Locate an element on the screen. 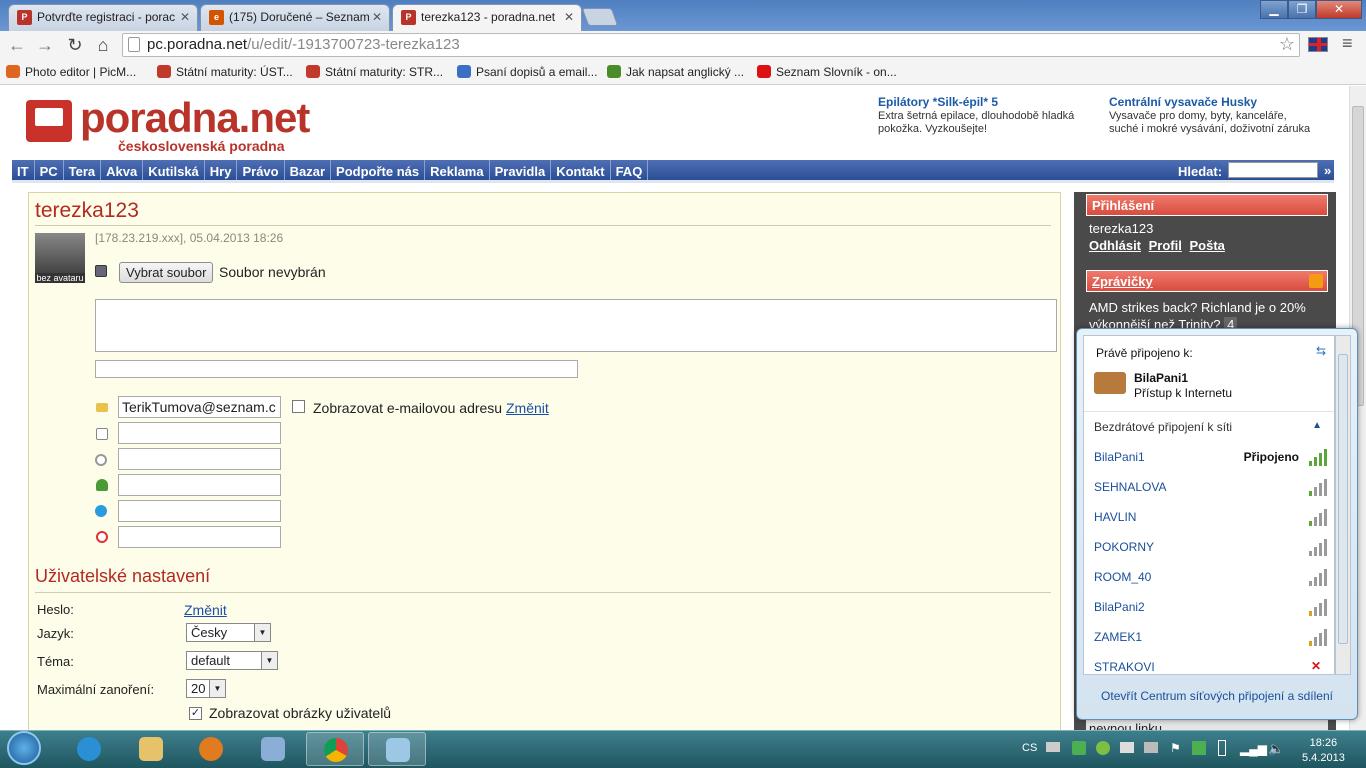 This screenshot has width=1366, height=768. menu-item: Reklama is located at coordinates (457, 170).